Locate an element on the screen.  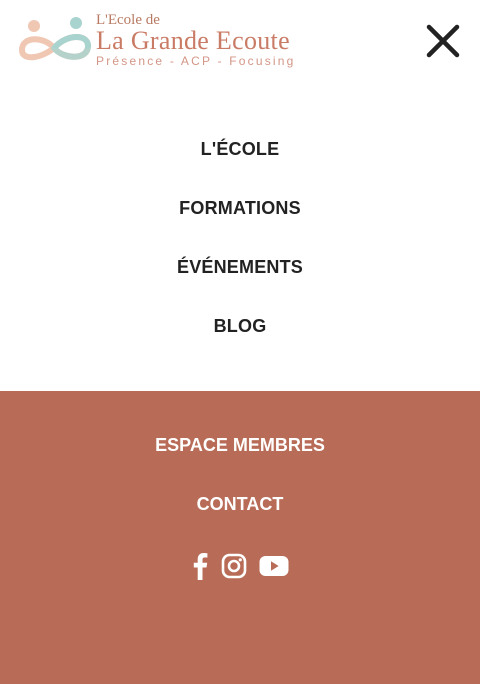
menu-item-formations: FORMATIONS is located at coordinates (240, 208).